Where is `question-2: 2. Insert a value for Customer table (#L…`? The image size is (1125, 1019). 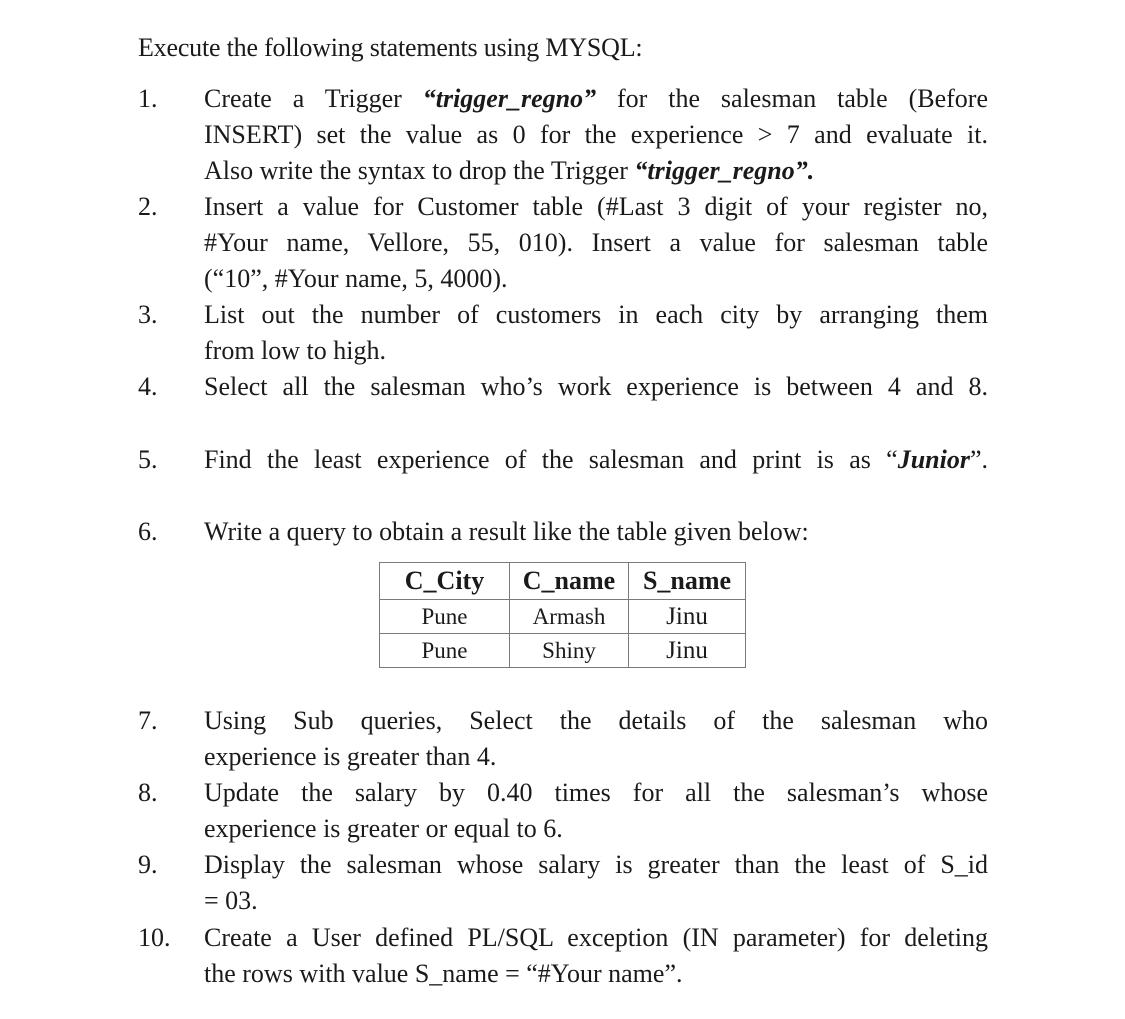
question-2: 2. Insert a value for Customer table (#L… is located at coordinates (563, 243).